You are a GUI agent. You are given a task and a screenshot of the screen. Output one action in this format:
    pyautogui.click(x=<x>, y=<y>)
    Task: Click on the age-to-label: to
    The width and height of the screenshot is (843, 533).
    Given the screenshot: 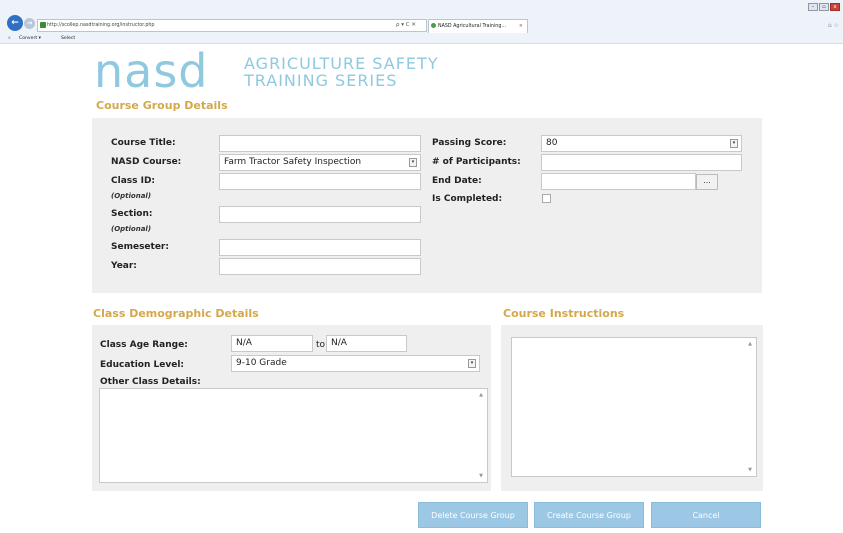 What is the action you would take?
    pyautogui.click(x=321, y=345)
    